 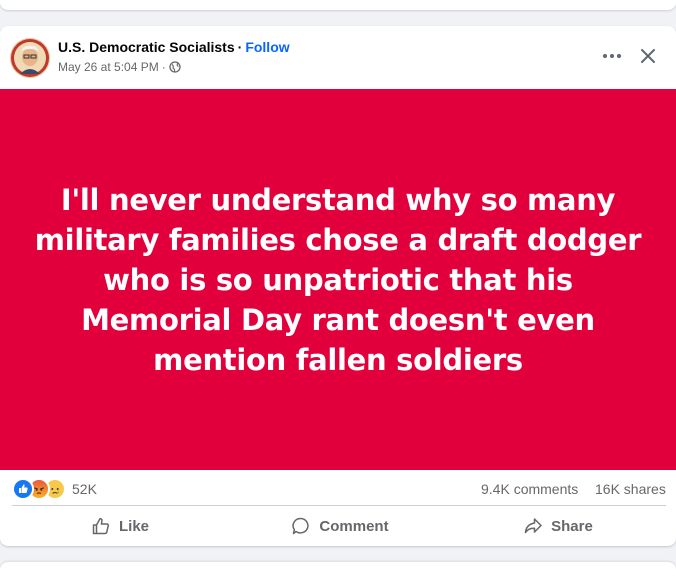 I want to click on close-button, so click(x=648, y=56).